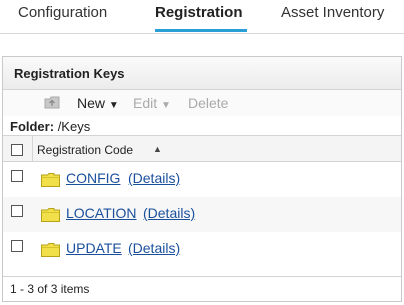 This screenshot has width=404, height=305. Describe the element at coordinates (201, 30) in the screenshot. I see `active-tab-indicator` at that location.